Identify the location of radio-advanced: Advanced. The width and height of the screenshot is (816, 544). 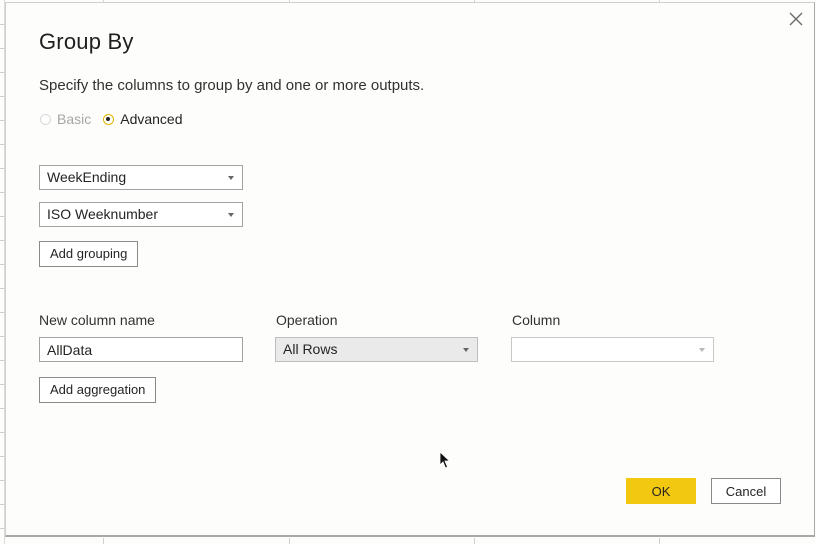
(143, 119).